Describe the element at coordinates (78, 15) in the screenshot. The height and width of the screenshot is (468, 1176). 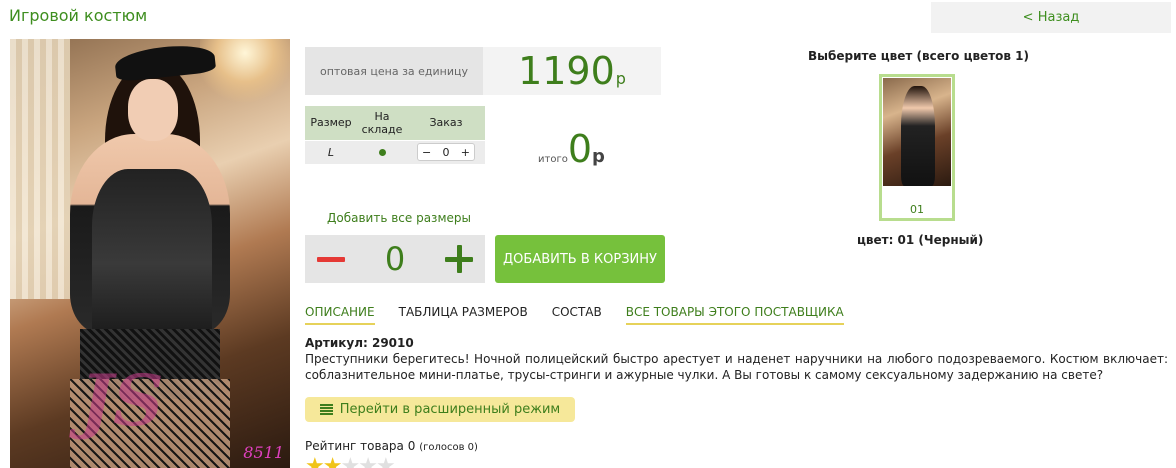
I see `page-title: Игровой костюм` at that location.